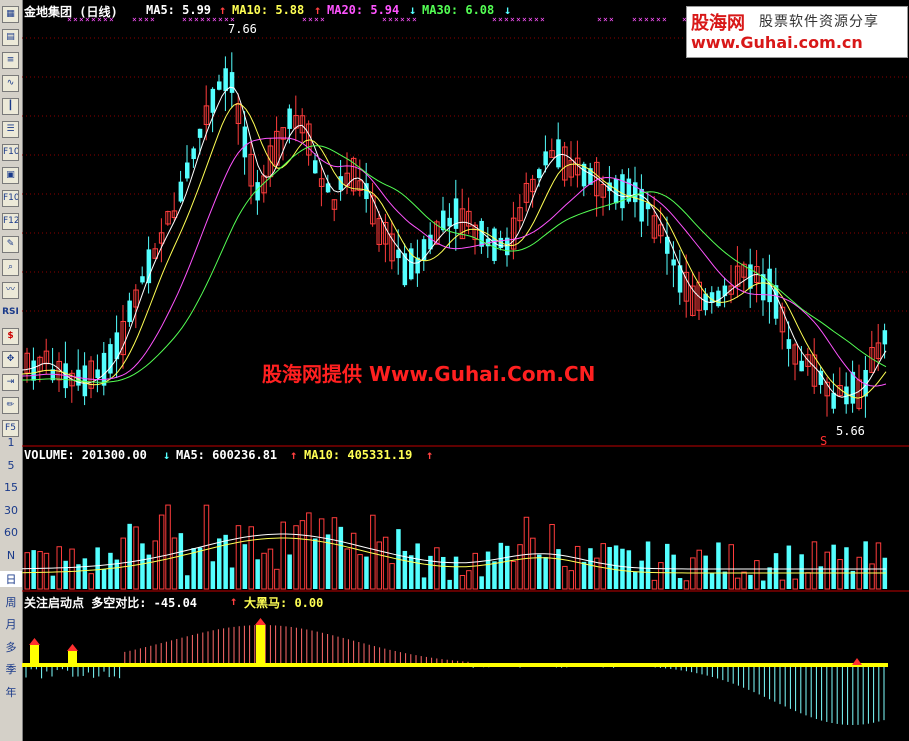  Describe the element at coordinates (10, 244) in the screenshot. I see `note-icon: ✎` at that location.